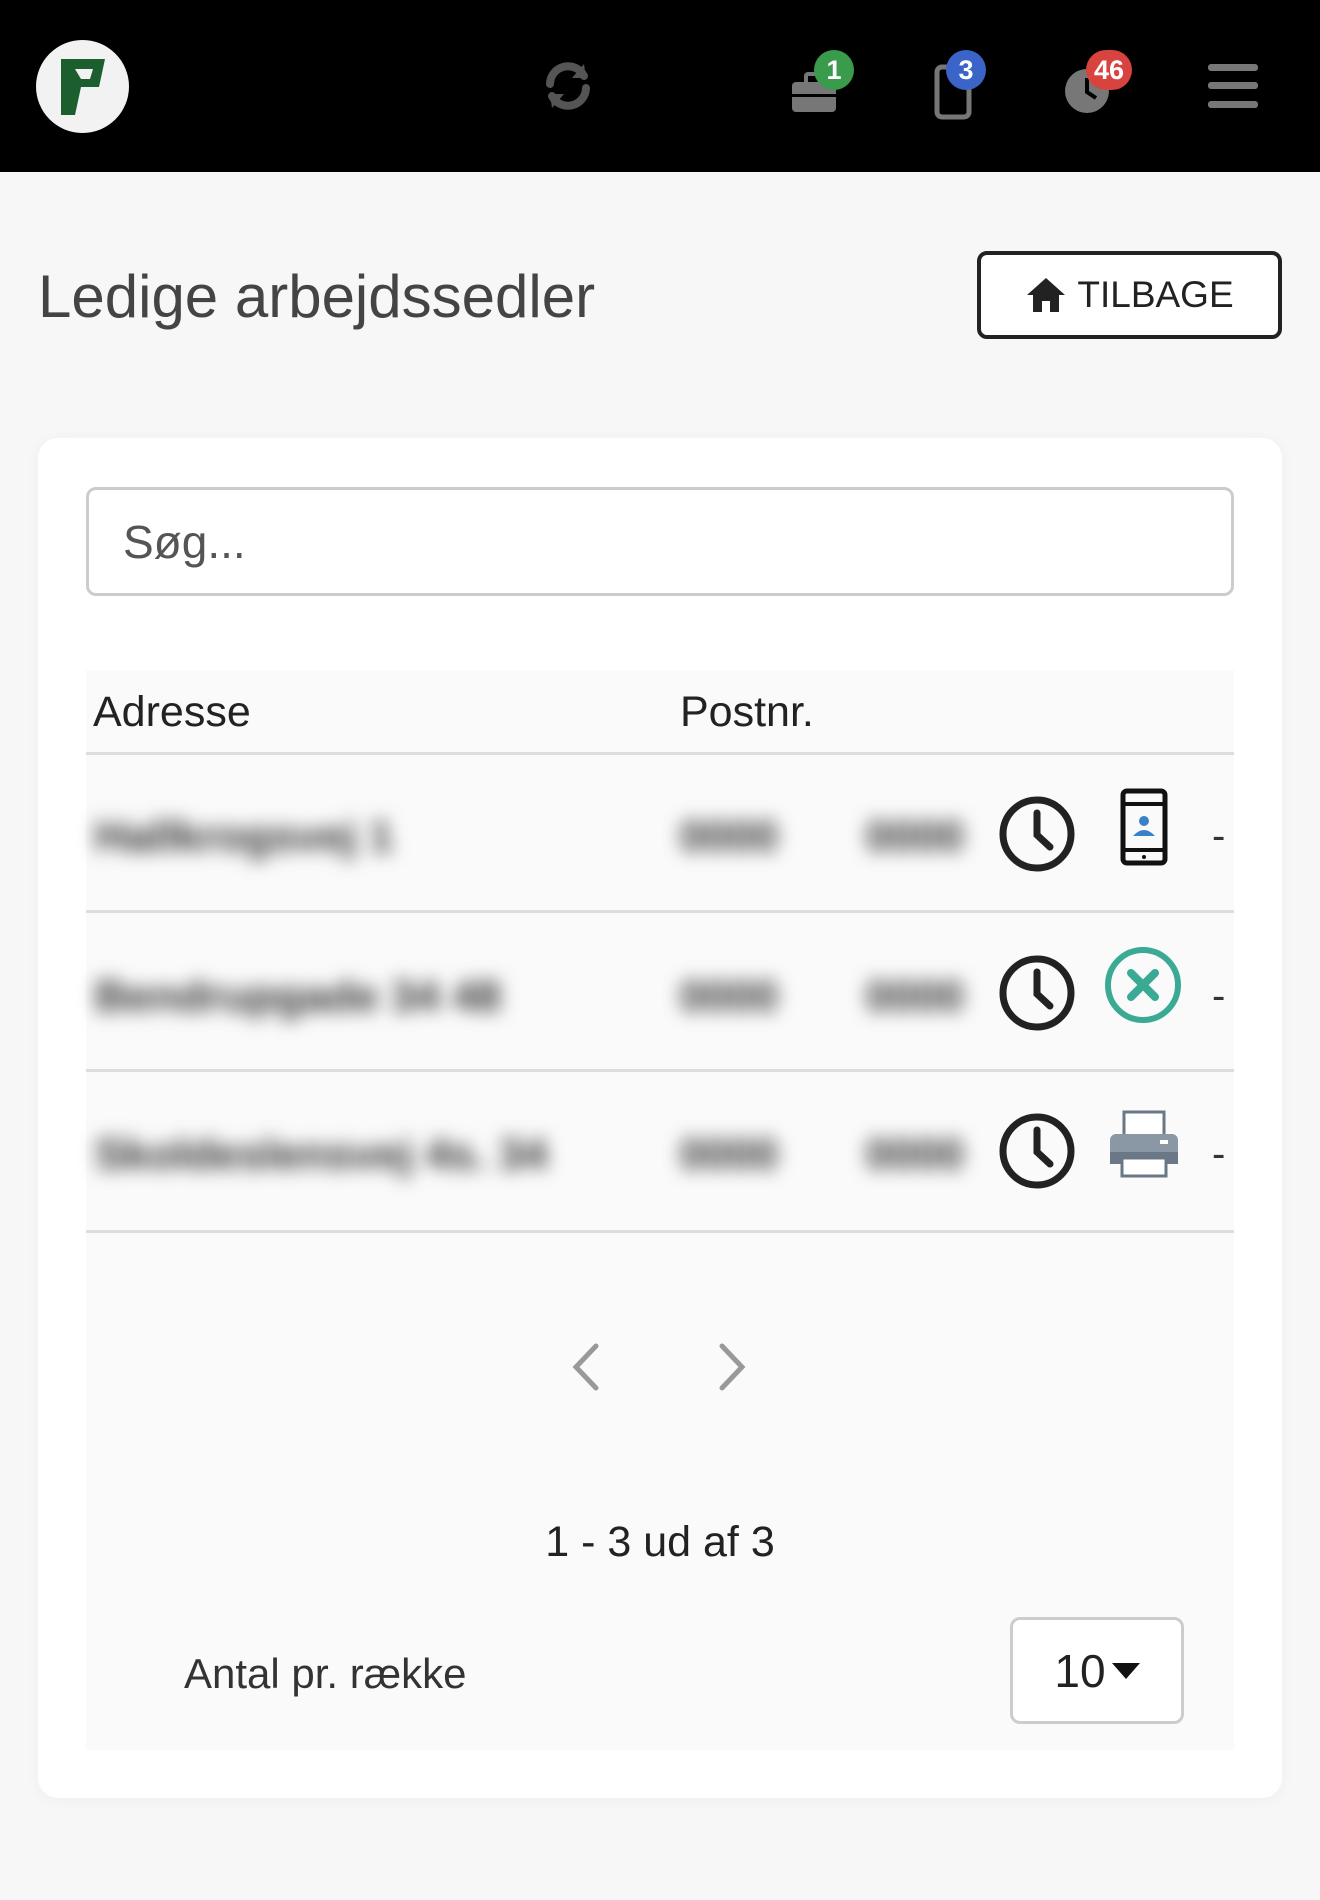 The width and height of the screenshot is (1320, 1900). What do you see at coordinates (244, 836) in the screenshot?
I see `row-address: Hallkrogsvej 1` at bounding box center [244, 836].